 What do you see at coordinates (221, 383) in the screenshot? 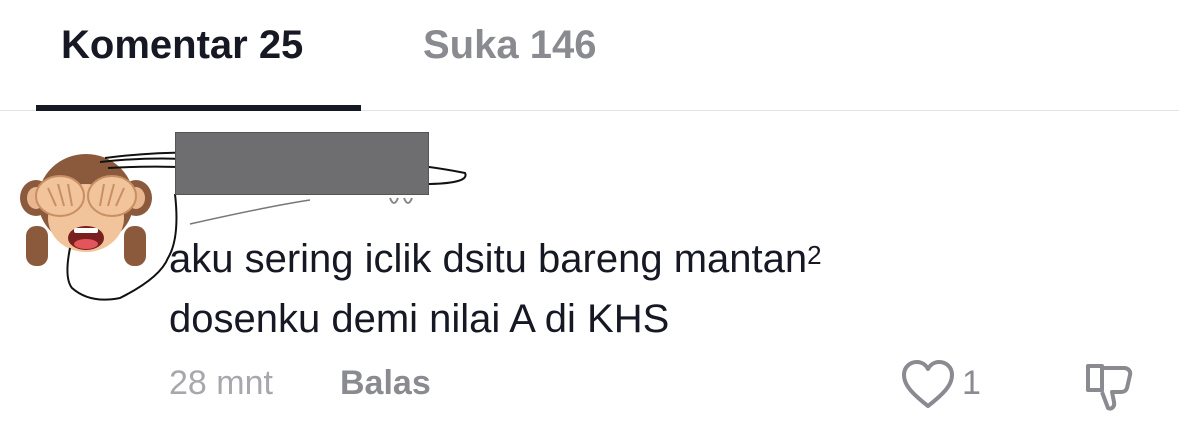
I see `comment-timestamp: 28 mnt` at bounding box center [221, 383].